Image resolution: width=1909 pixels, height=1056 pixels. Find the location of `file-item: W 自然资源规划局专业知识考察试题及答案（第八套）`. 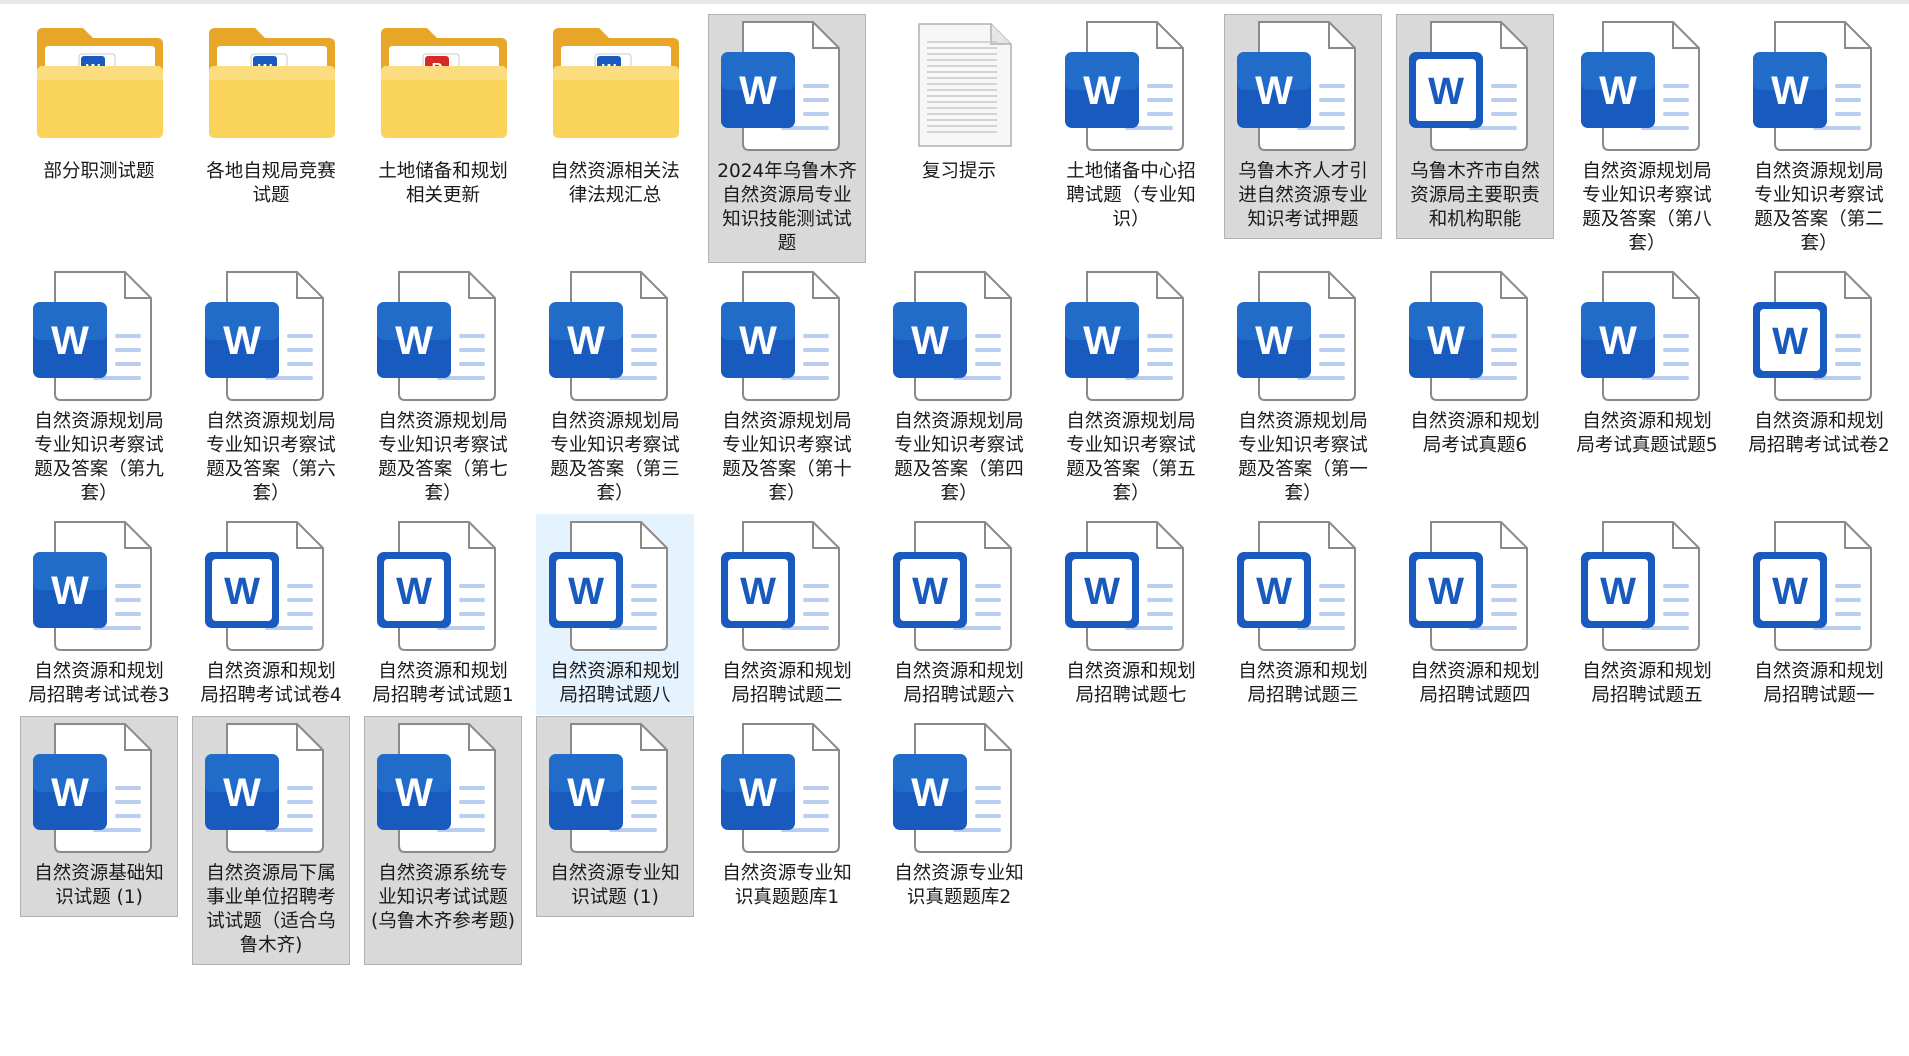

file-item: W 自然资源规划局专业知识考察试题及答案（第八套） is located at coordinates (1647, 138).